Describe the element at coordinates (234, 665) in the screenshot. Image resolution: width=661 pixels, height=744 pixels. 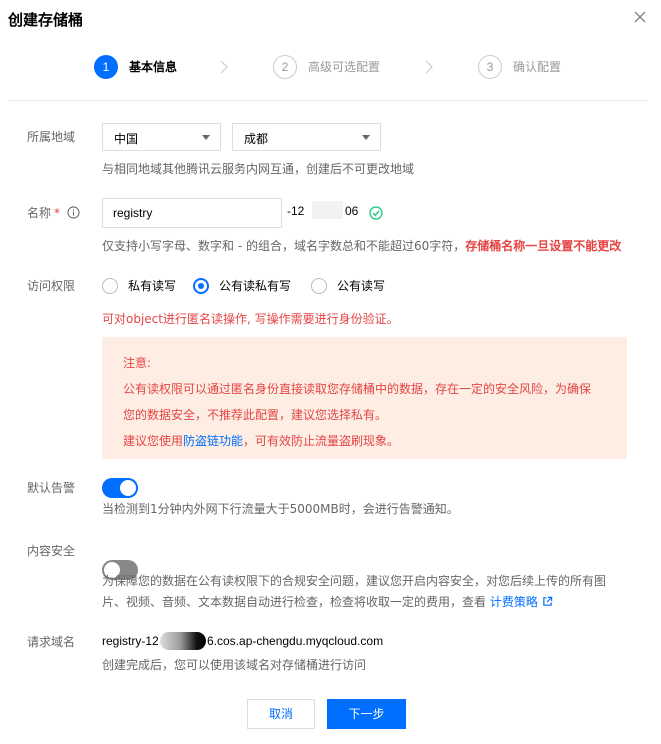
I see `domain-hint: 创建完成后，您可以使用该域名对存储桶进行访问` at that location.